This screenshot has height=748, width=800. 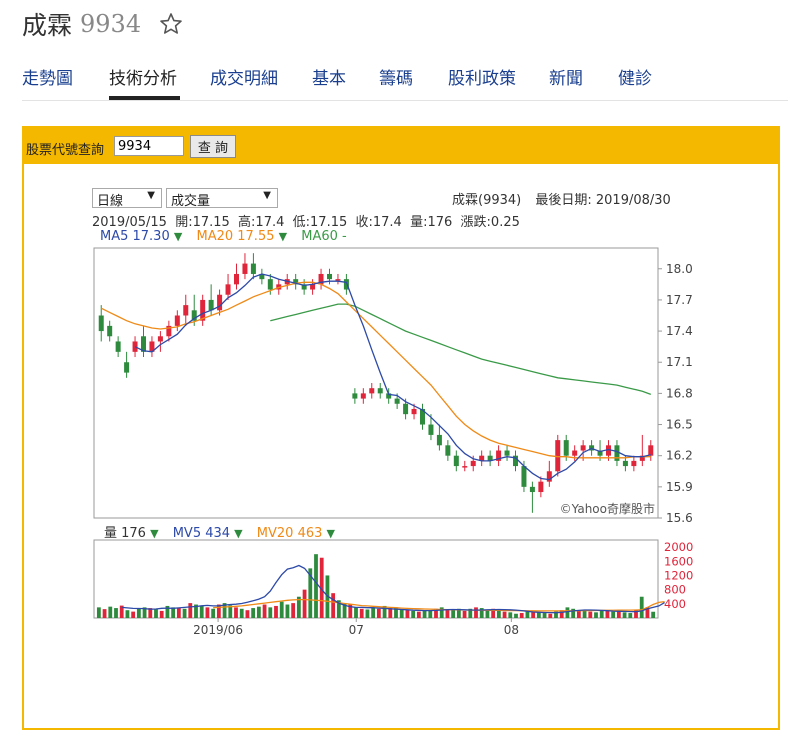 I want to click on tab-basic: 基本, so click(x=329, y=76).